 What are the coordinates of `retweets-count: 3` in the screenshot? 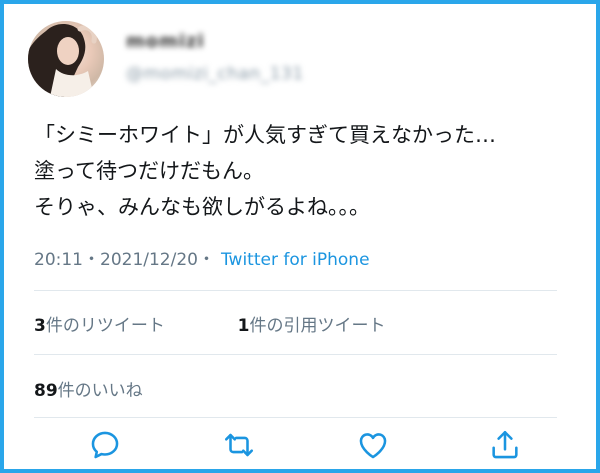 It's located at (40, 326).